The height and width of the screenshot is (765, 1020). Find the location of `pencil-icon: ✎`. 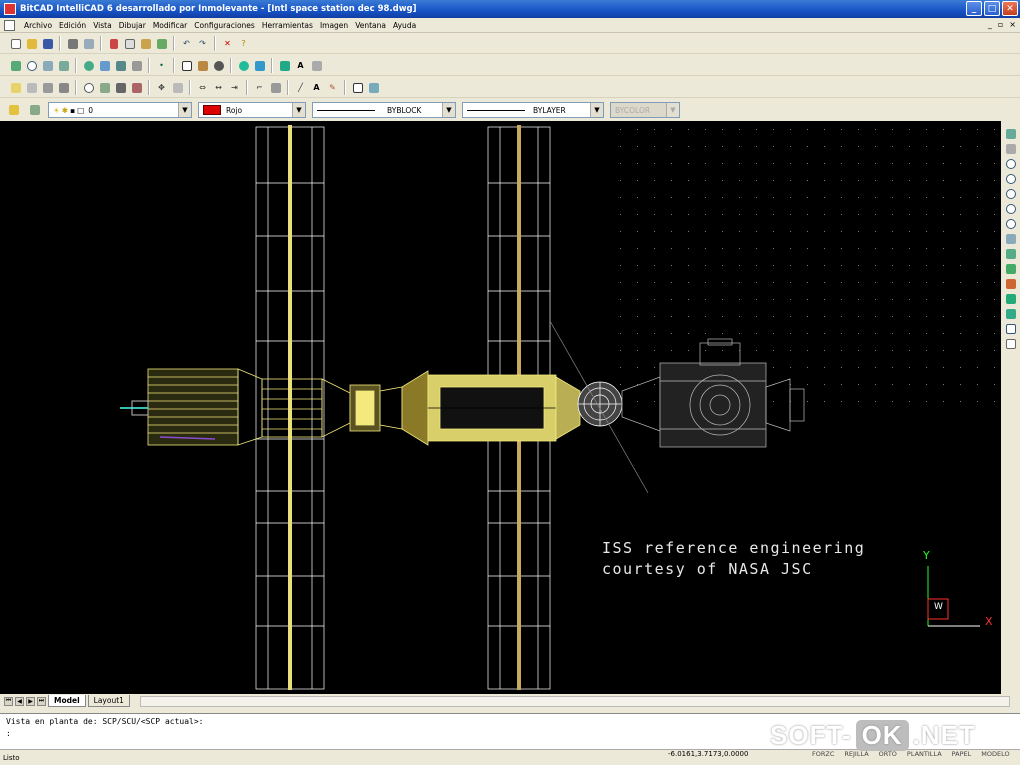

pencil-icon: ✎ is located at coordinates (332, 87).